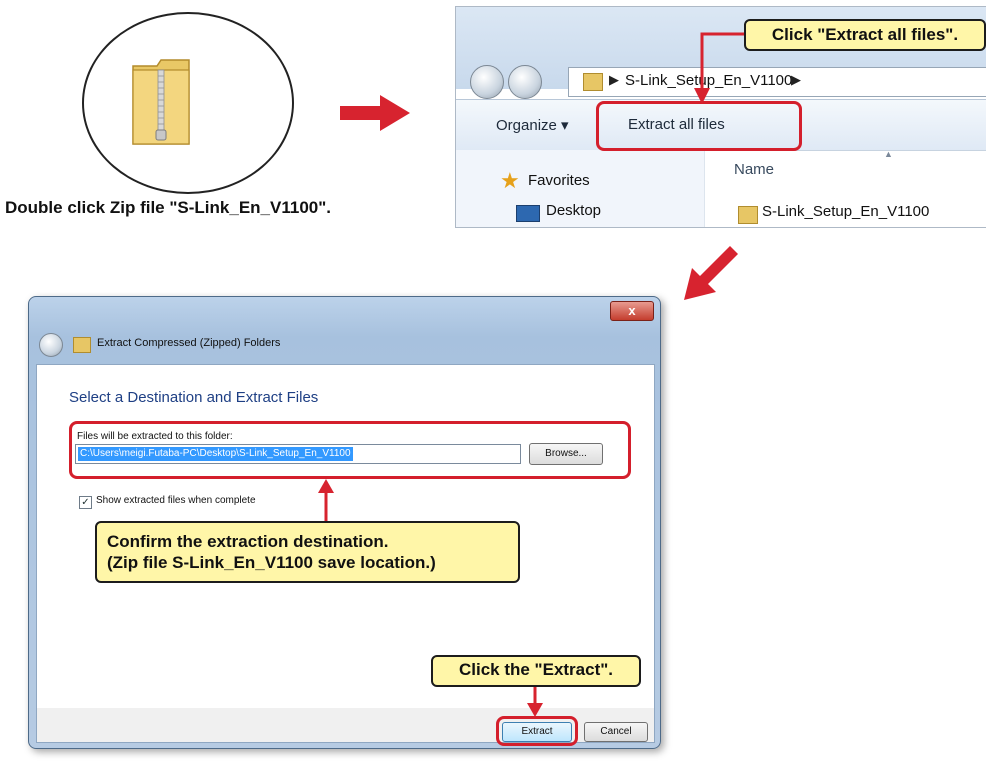 This screenshot has height=765, width=986. I want to click on navigation-pane: ★ Favorites Desktop, so click(580, 188).